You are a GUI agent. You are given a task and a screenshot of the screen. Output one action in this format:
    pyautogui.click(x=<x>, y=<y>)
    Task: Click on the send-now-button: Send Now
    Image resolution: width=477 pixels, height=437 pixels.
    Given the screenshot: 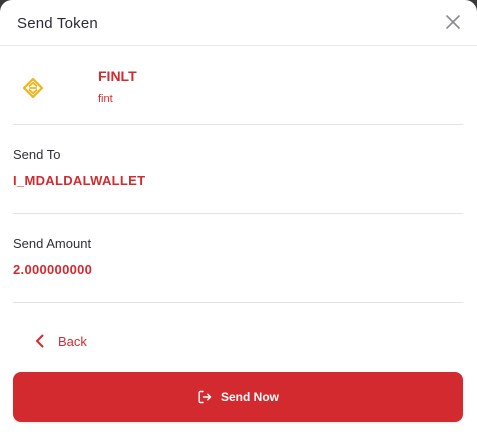 What is the action you would take?
    pyautogui.click(x=238, y=397)
    